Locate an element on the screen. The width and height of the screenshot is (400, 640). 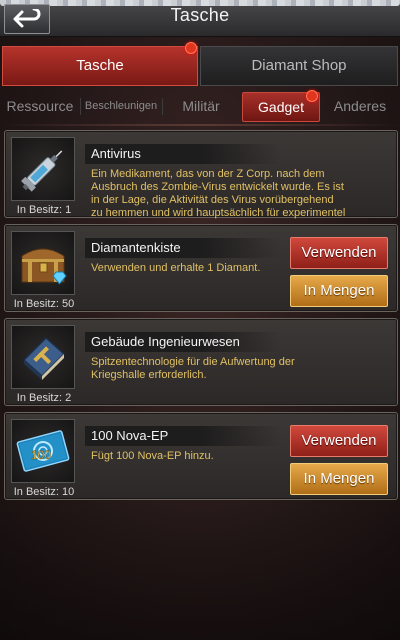
item-description-line: Verwenden und erhalte 1 Diamant. is located at coordinates (176, 268).